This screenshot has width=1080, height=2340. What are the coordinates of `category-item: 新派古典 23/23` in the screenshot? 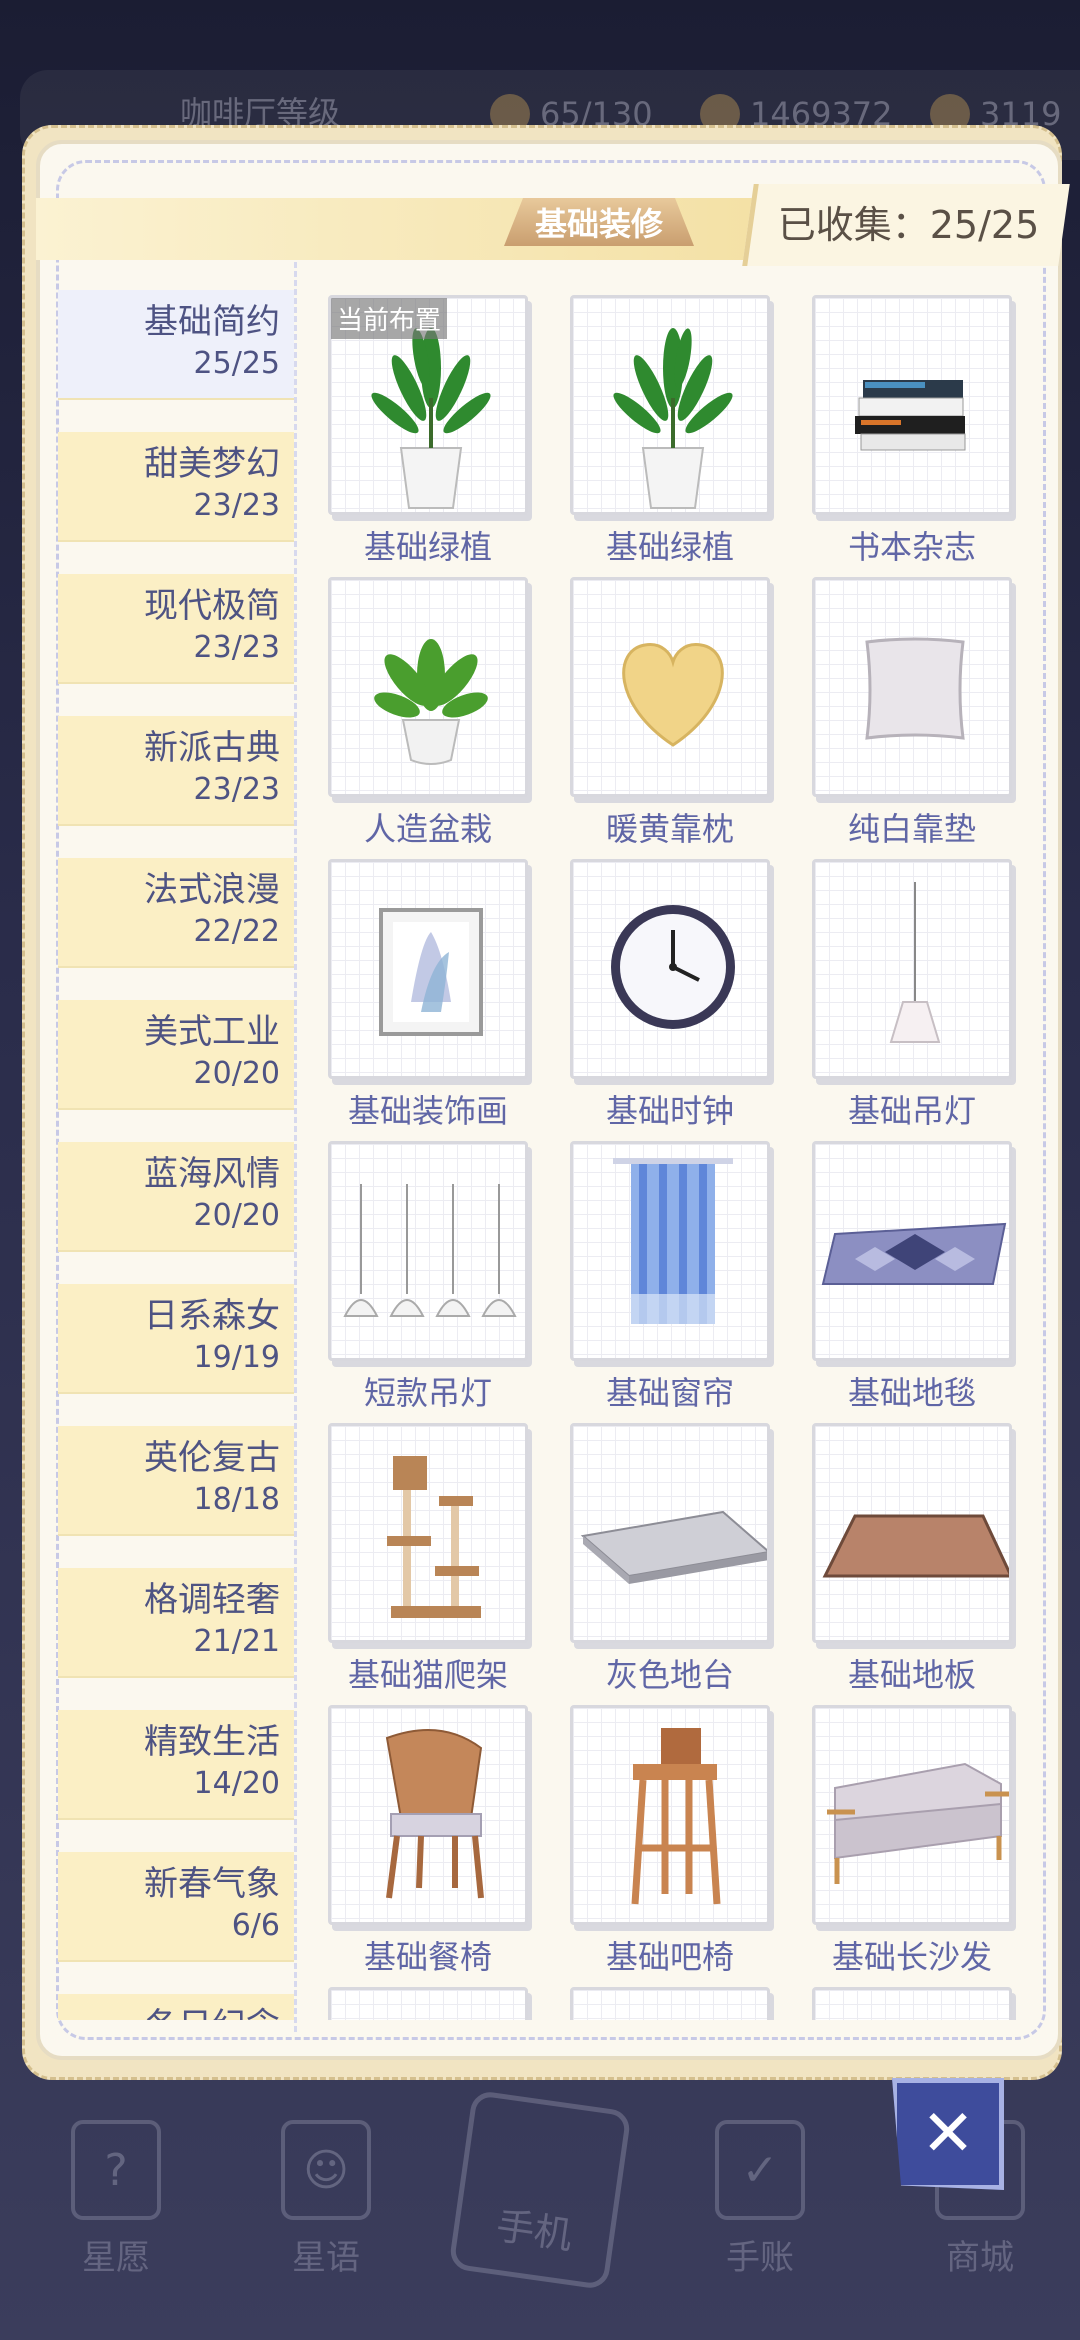 It's located at (176, 771).